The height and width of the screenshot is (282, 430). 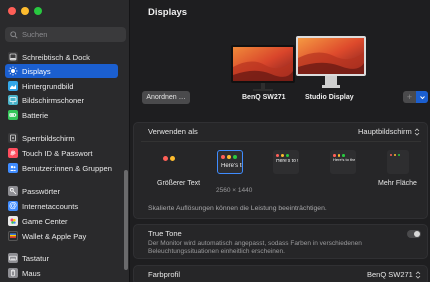 What do you see at coordinates (36, 71) in the screenshot?
I see `sidebar-item-label: Displays` at bounding box center [36, 71].